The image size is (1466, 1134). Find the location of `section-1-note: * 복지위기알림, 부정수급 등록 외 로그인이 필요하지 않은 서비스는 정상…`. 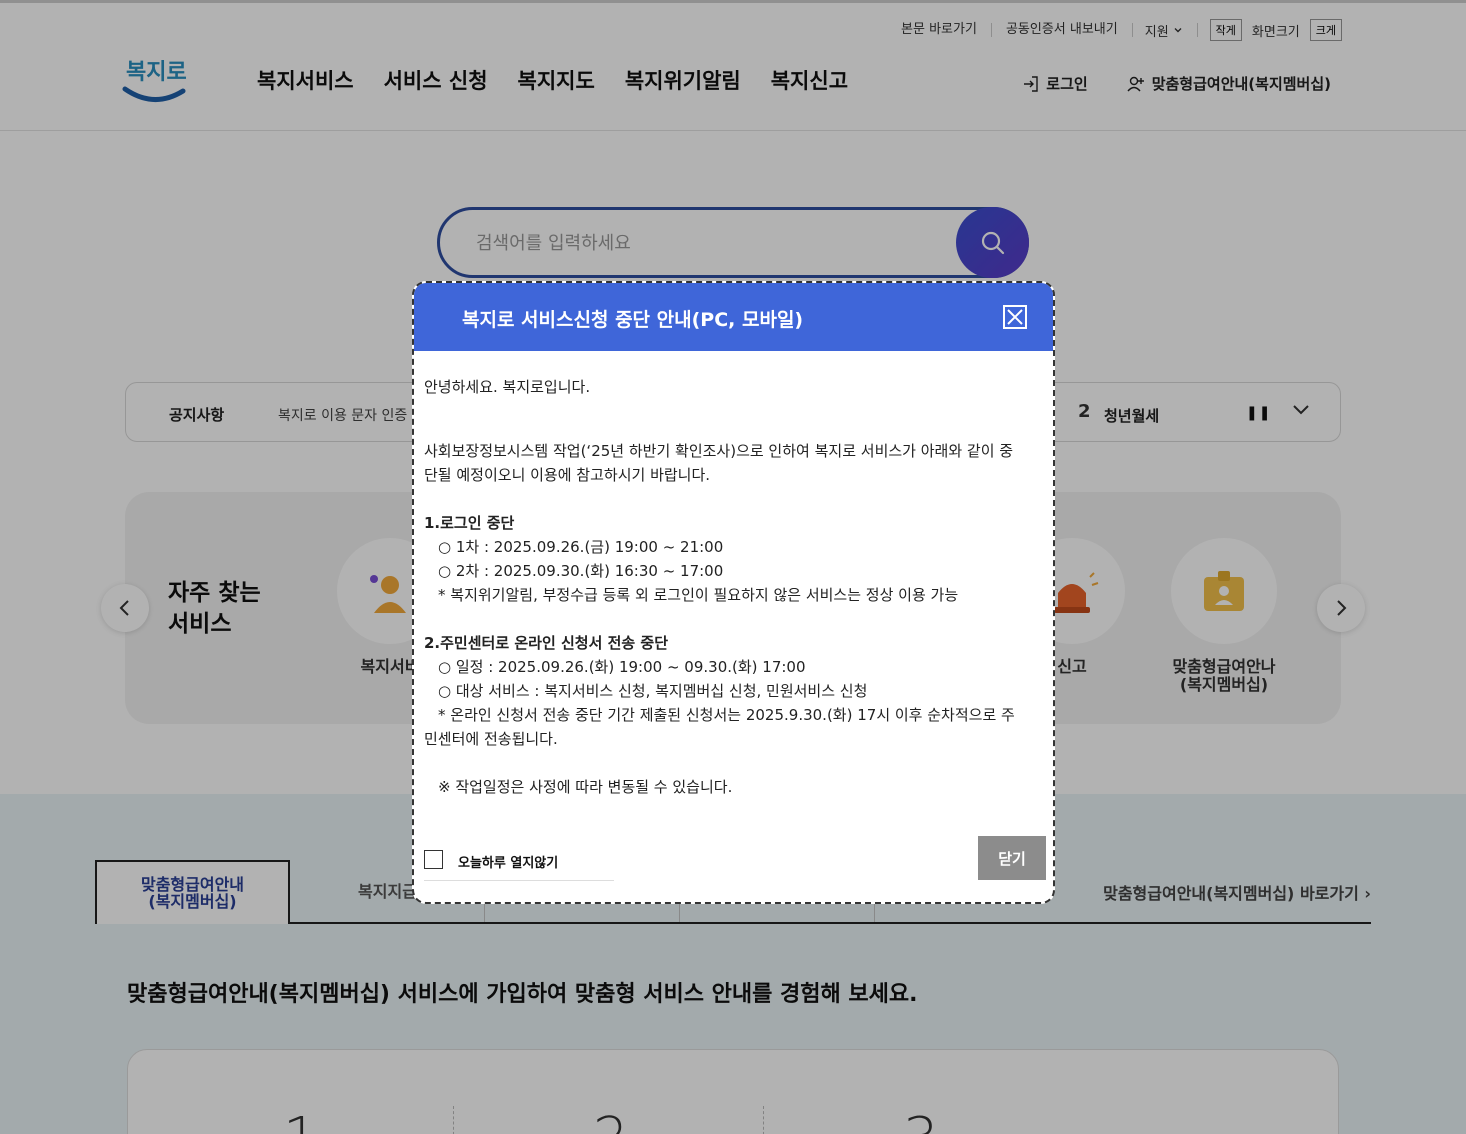

section-1-note: * 복지위기알림, 부정수급 등록 외 로그인이 필요하지 않은 서비스는 정상… is located at coordinates (698, 595).